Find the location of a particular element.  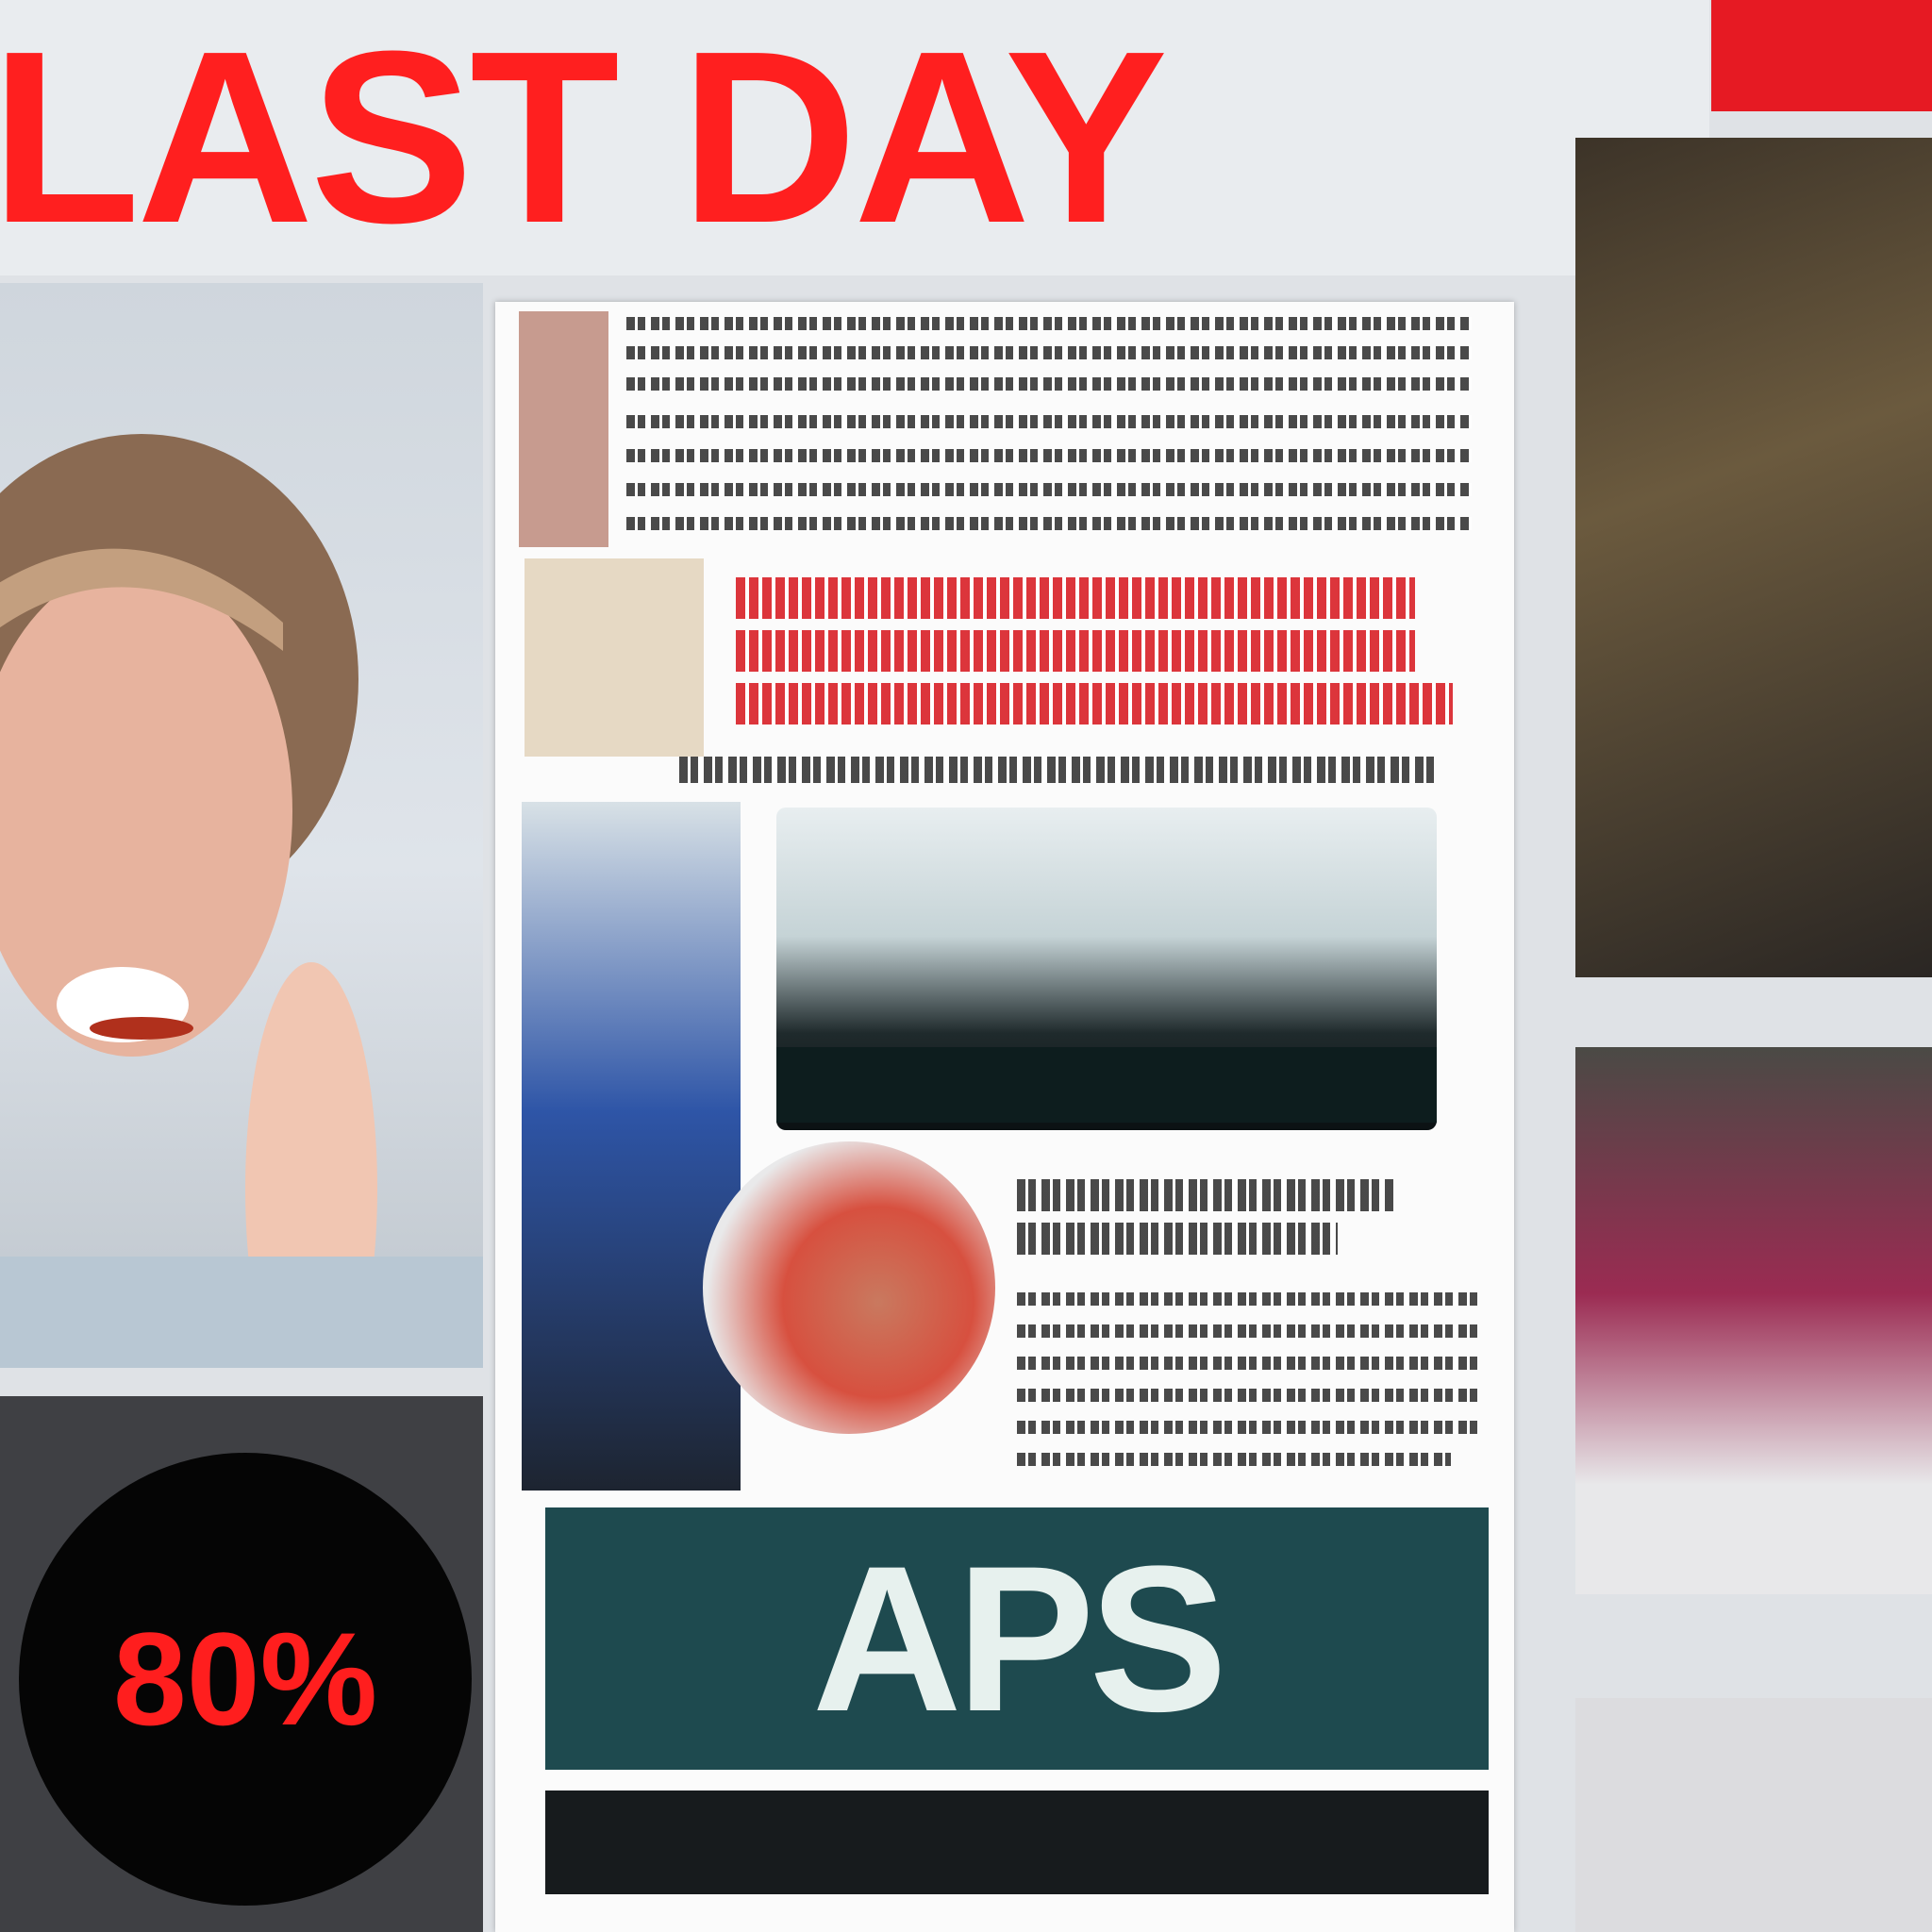

ad-caption is located at coordinates (1106, 1085).